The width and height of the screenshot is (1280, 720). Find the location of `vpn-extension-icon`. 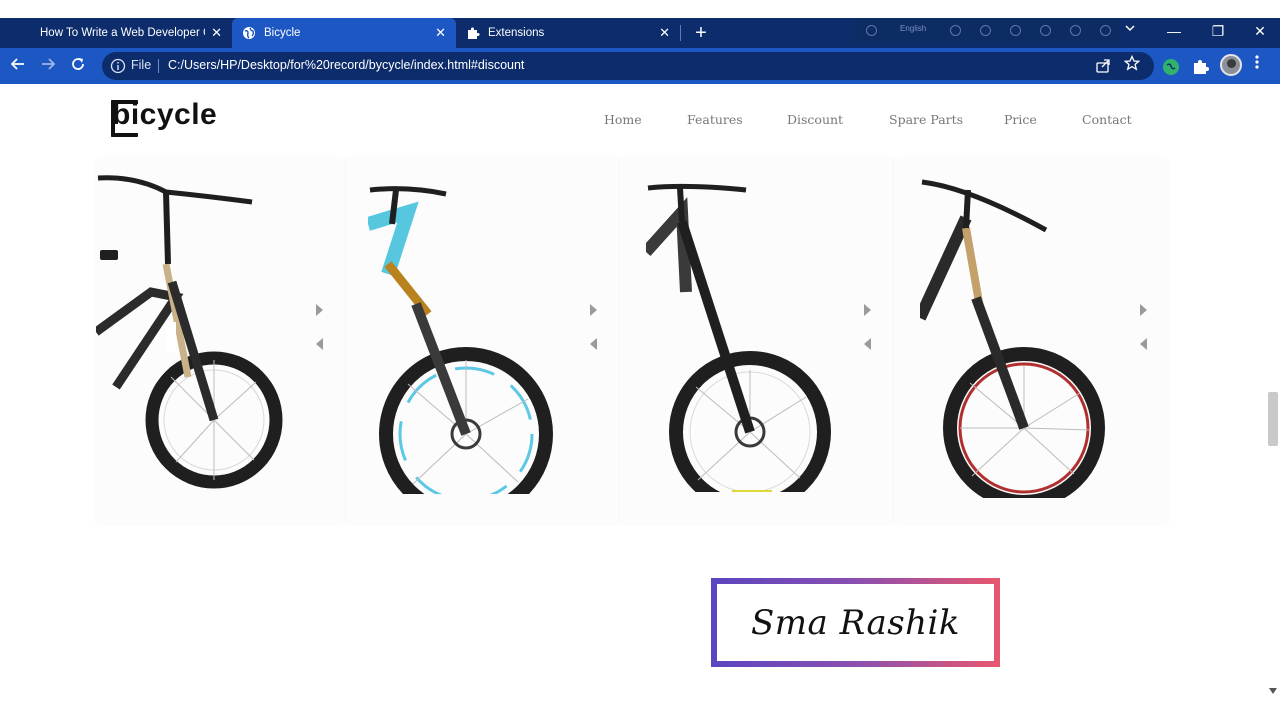

vpn-extension-icon is located at coordinates (1171, 67).